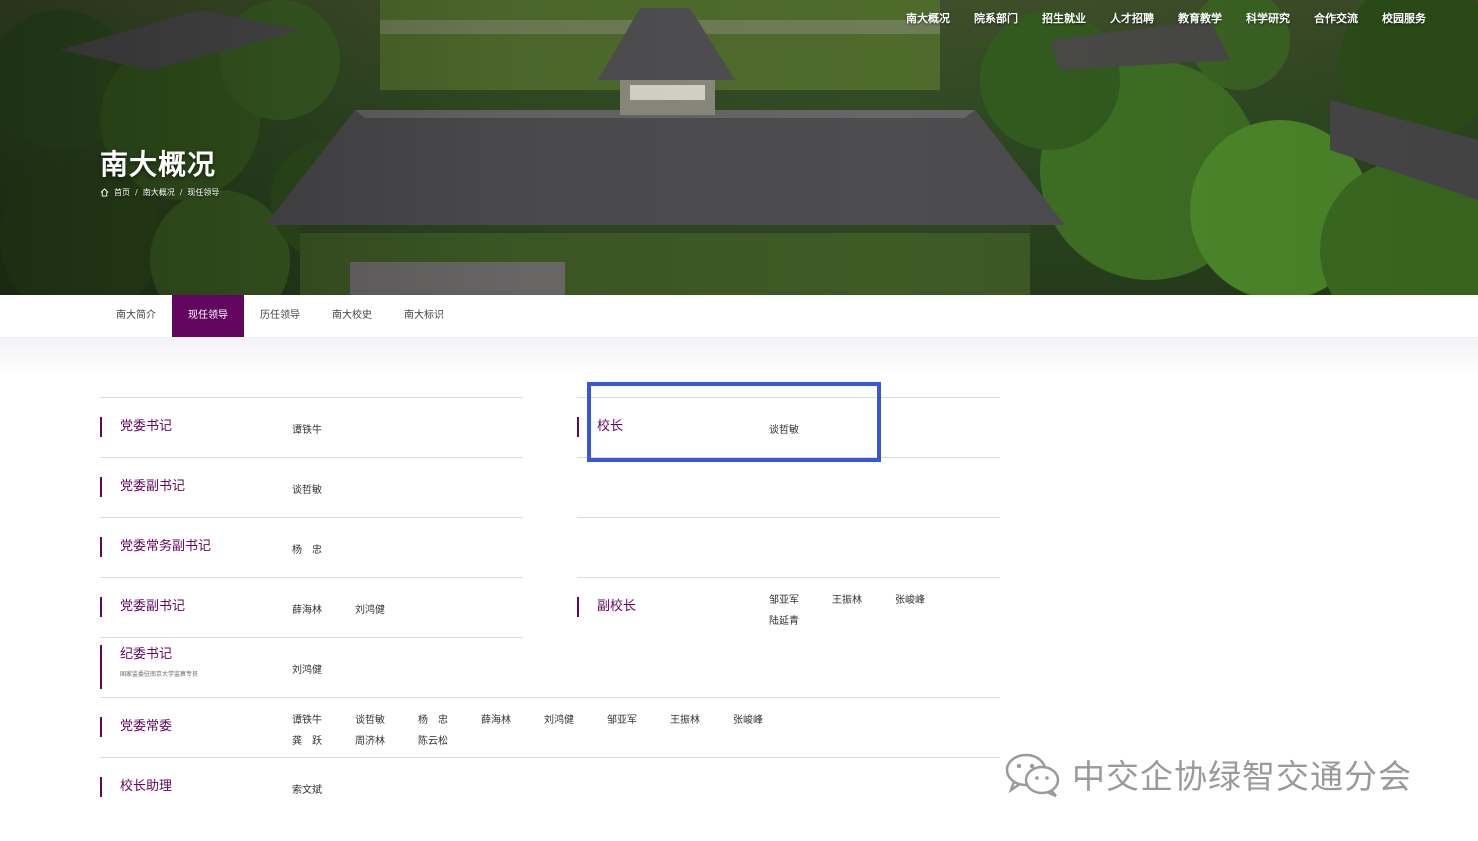  I want to click on breadcrumb: 首页 / 南大概况 / 现任领导, so click(159, 192).